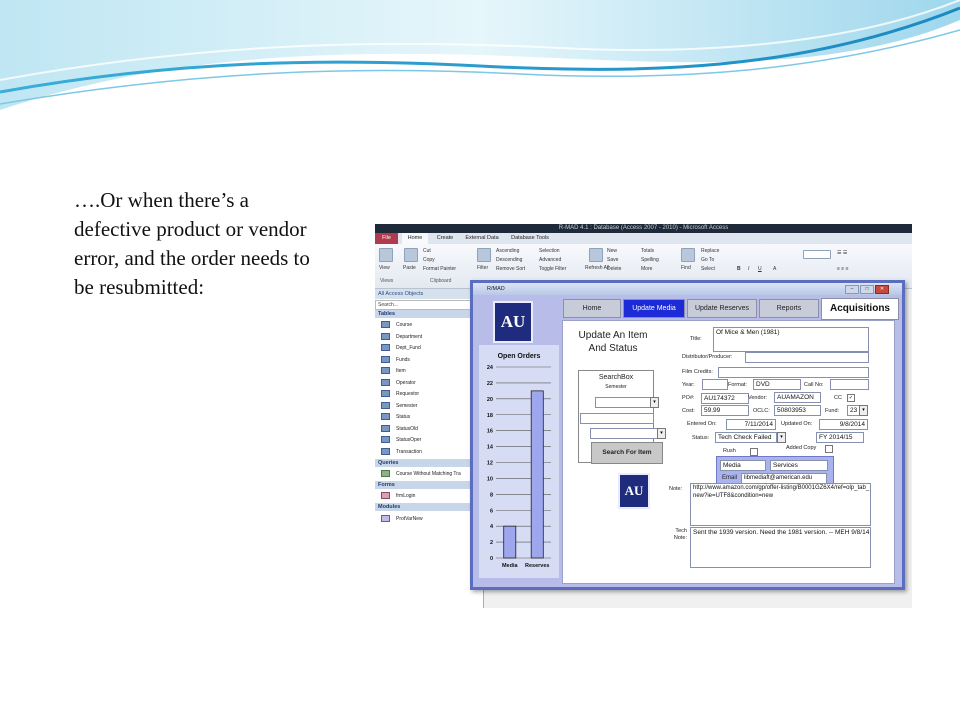  Describe the element at coordinates (743, 465) in the screenshot. I see `media-field: Media` at that location.